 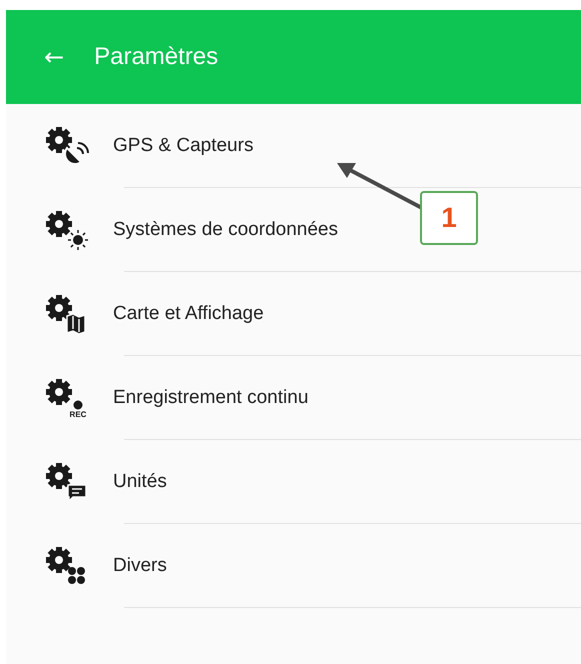 What do you see at coordinates (293, 314) in the screenshot?
I see `settings-item: Carte et Affichage` at bounding box center [293, 314].